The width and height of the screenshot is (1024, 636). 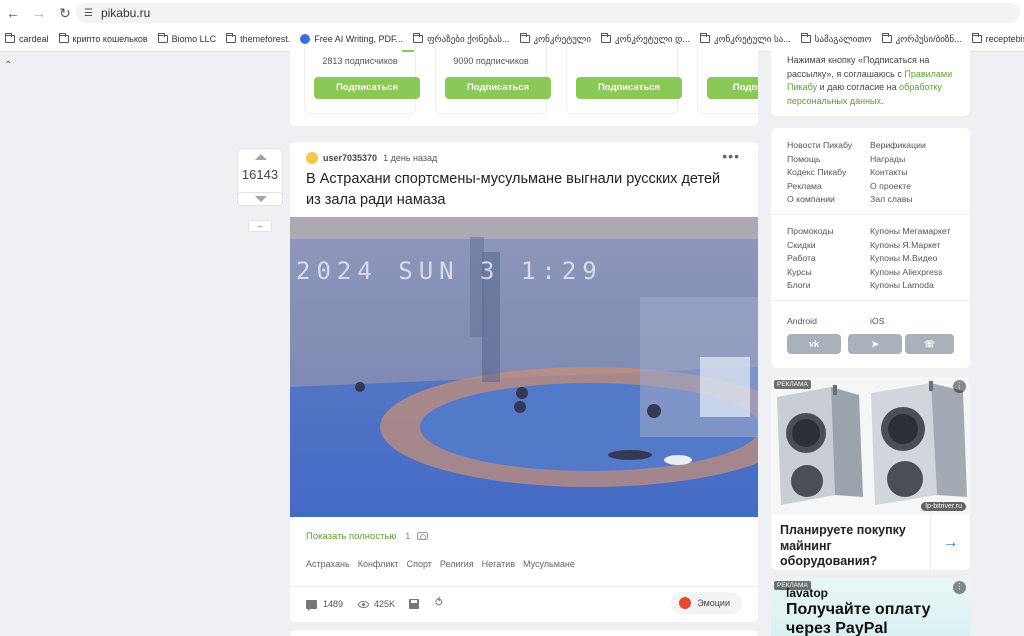 What do you see at coordinates (910, 246) in the screenshot?
I see `footer-link: Купоны Я.Маркет` at bounding box center [910, 246].